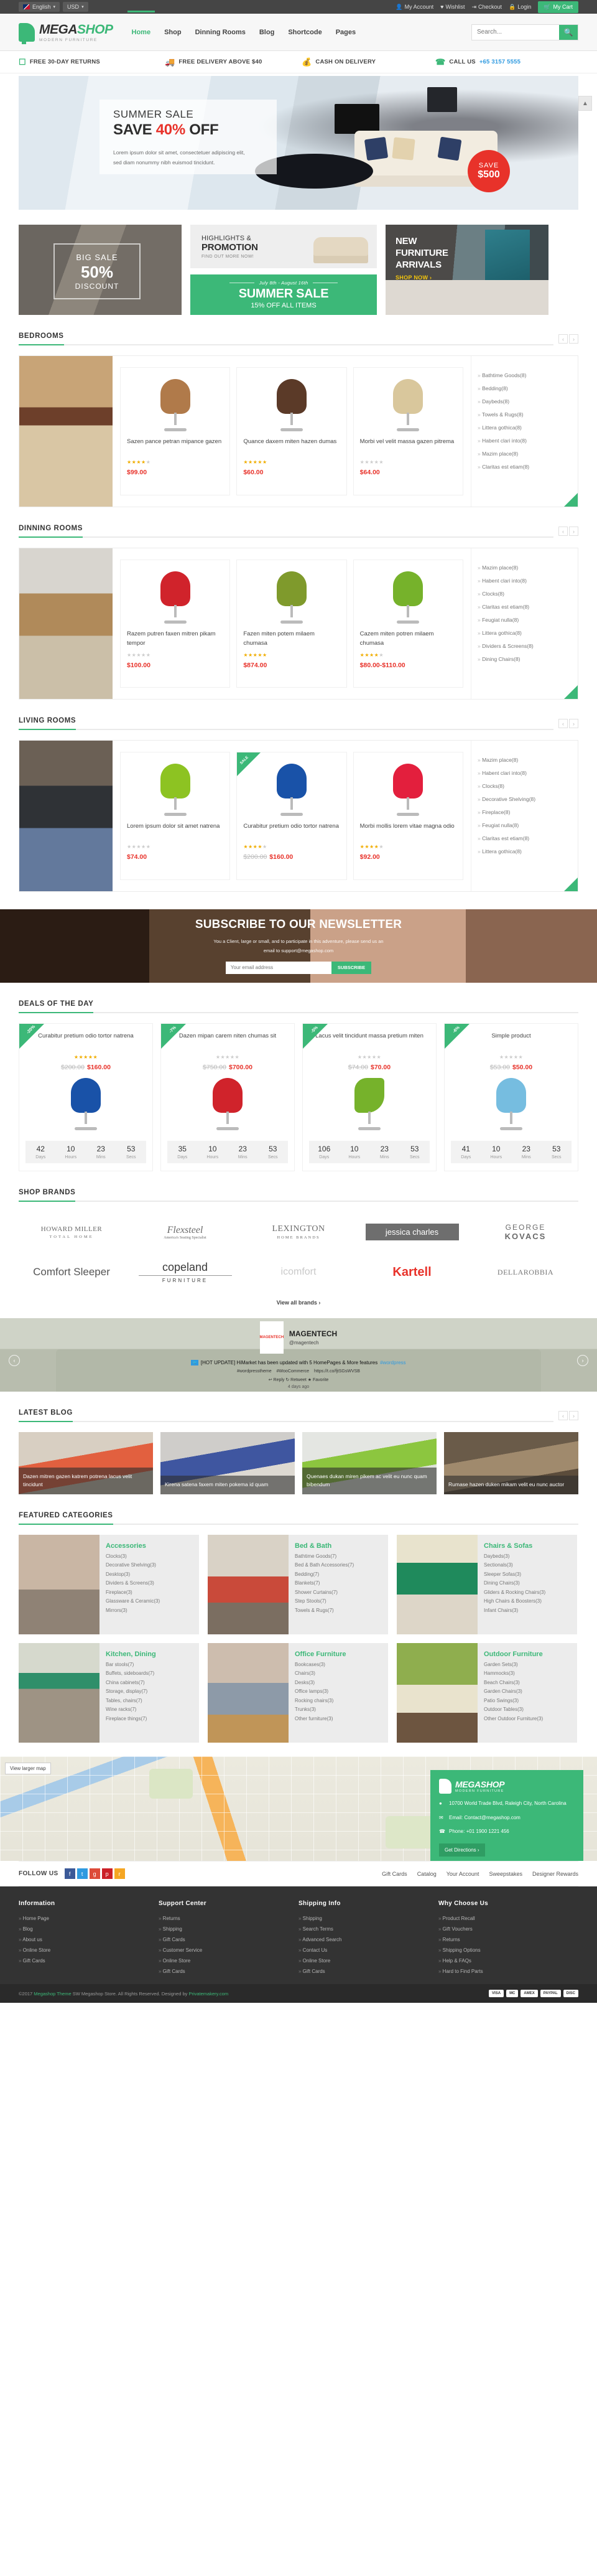 This screenshot has width=597, height=2576. I want to click on category-link: Mazim place(8), so click(525, 567).